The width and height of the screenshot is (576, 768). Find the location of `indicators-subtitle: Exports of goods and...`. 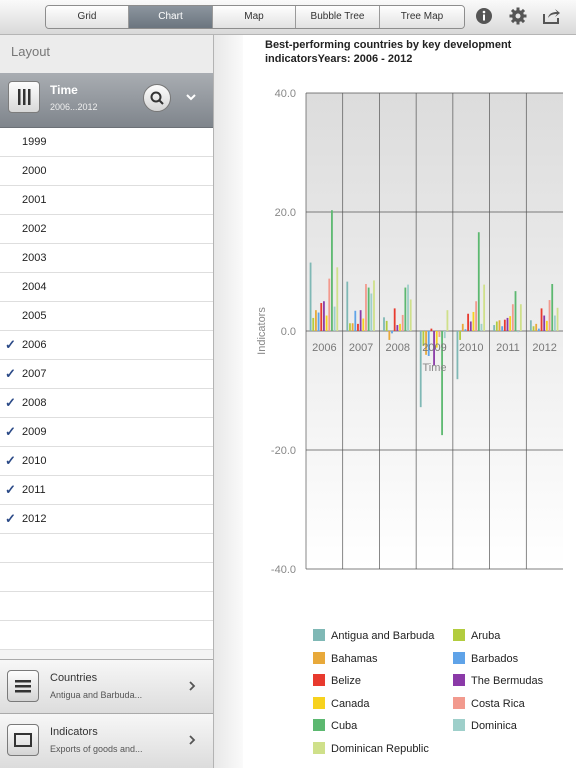

indicators-subtitle: Exports of goods and... is located at coordinates (96, 749).